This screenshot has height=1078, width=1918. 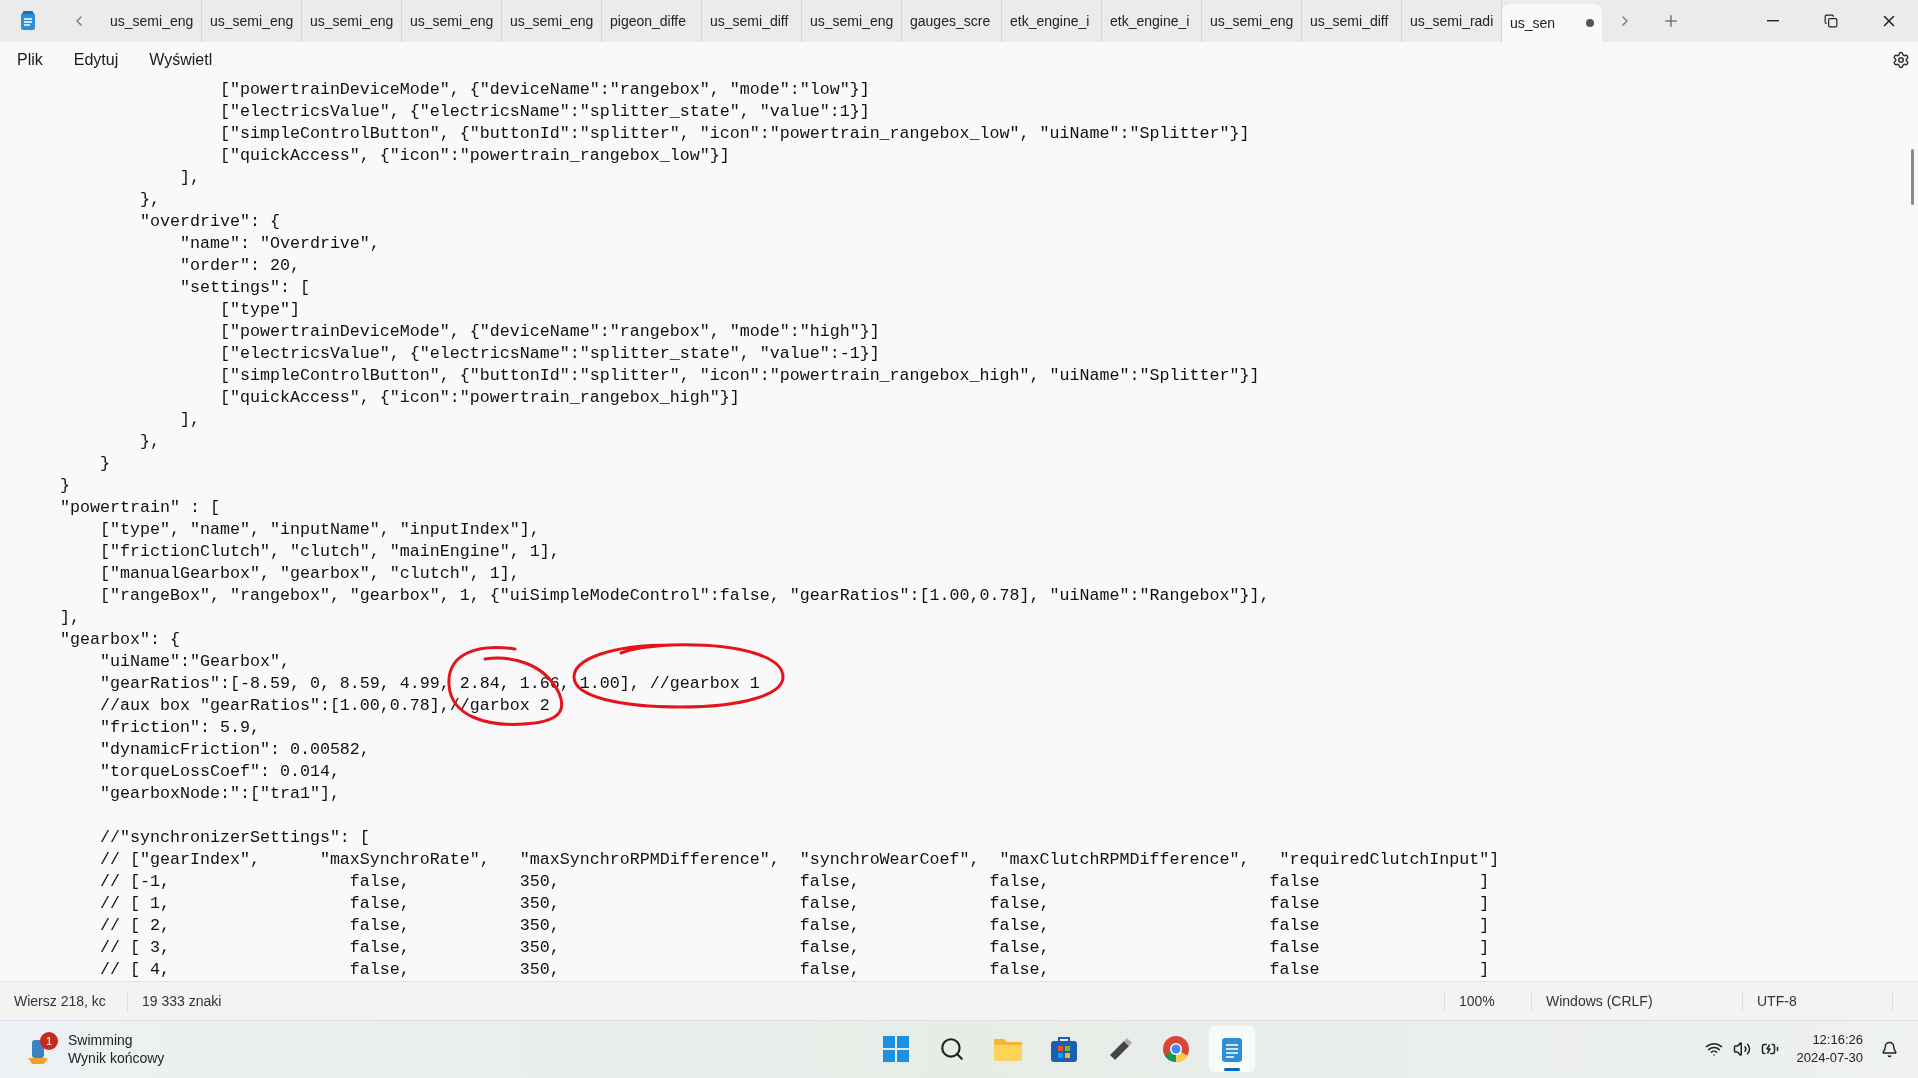 What do you see at coordinates (30, 60) in the screenshot?
I see `menu-item: Plik` at bounding box center [30, 60].